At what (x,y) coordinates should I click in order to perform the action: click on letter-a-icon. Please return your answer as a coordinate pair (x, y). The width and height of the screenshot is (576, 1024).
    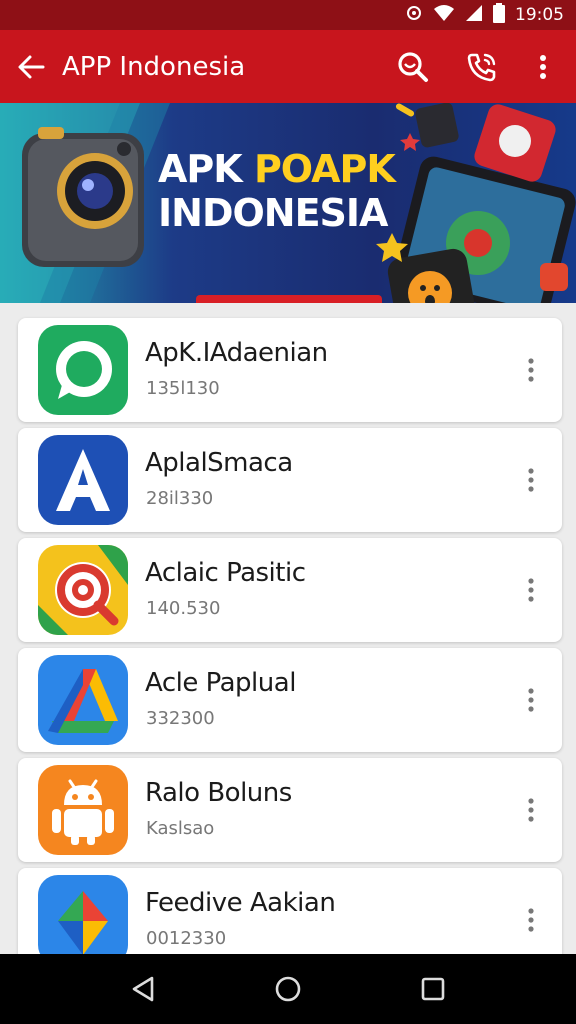
    Looking at the image, I should click on (83, 480).